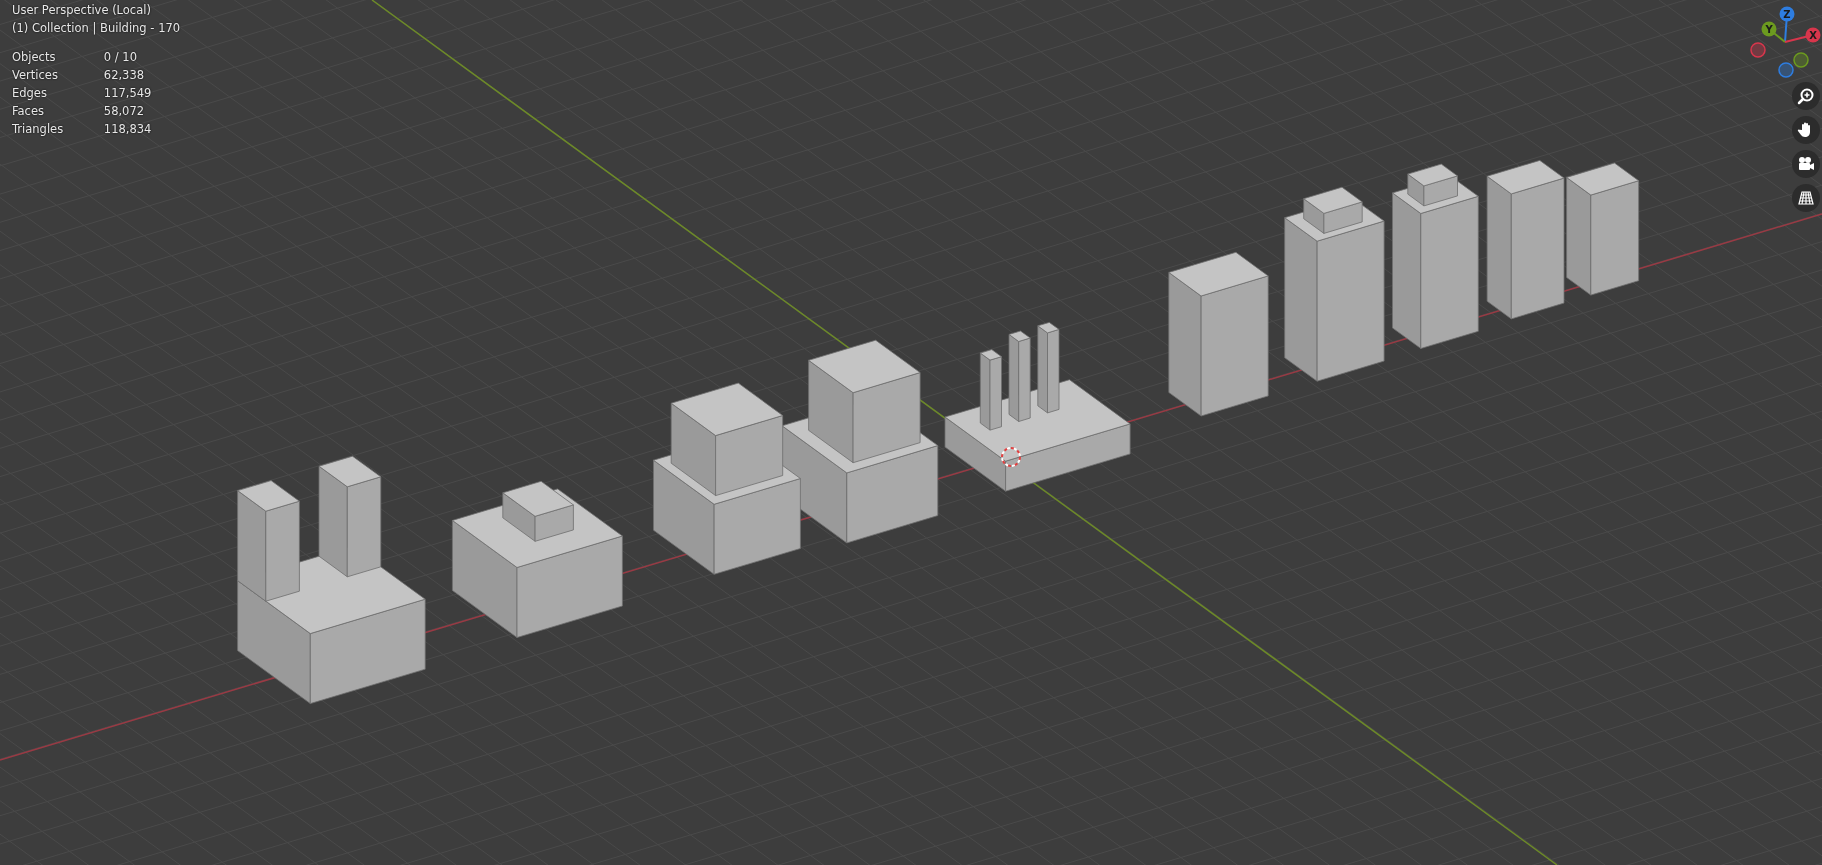 Image resolution: width=1822 pixels, height=865 pixels. I want to click on grid-icon, so click(1806, 198).